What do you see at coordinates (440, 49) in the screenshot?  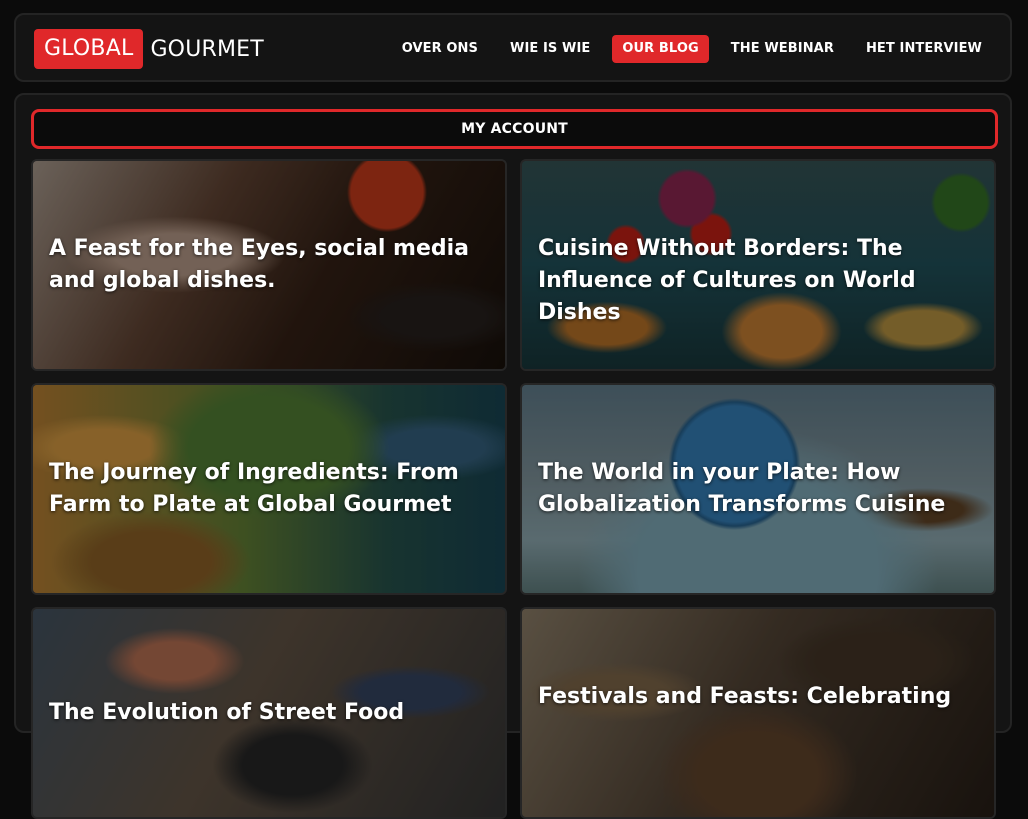 I see `nav-item-over-ons: OVER ONS` at bounding box center [440, 49].